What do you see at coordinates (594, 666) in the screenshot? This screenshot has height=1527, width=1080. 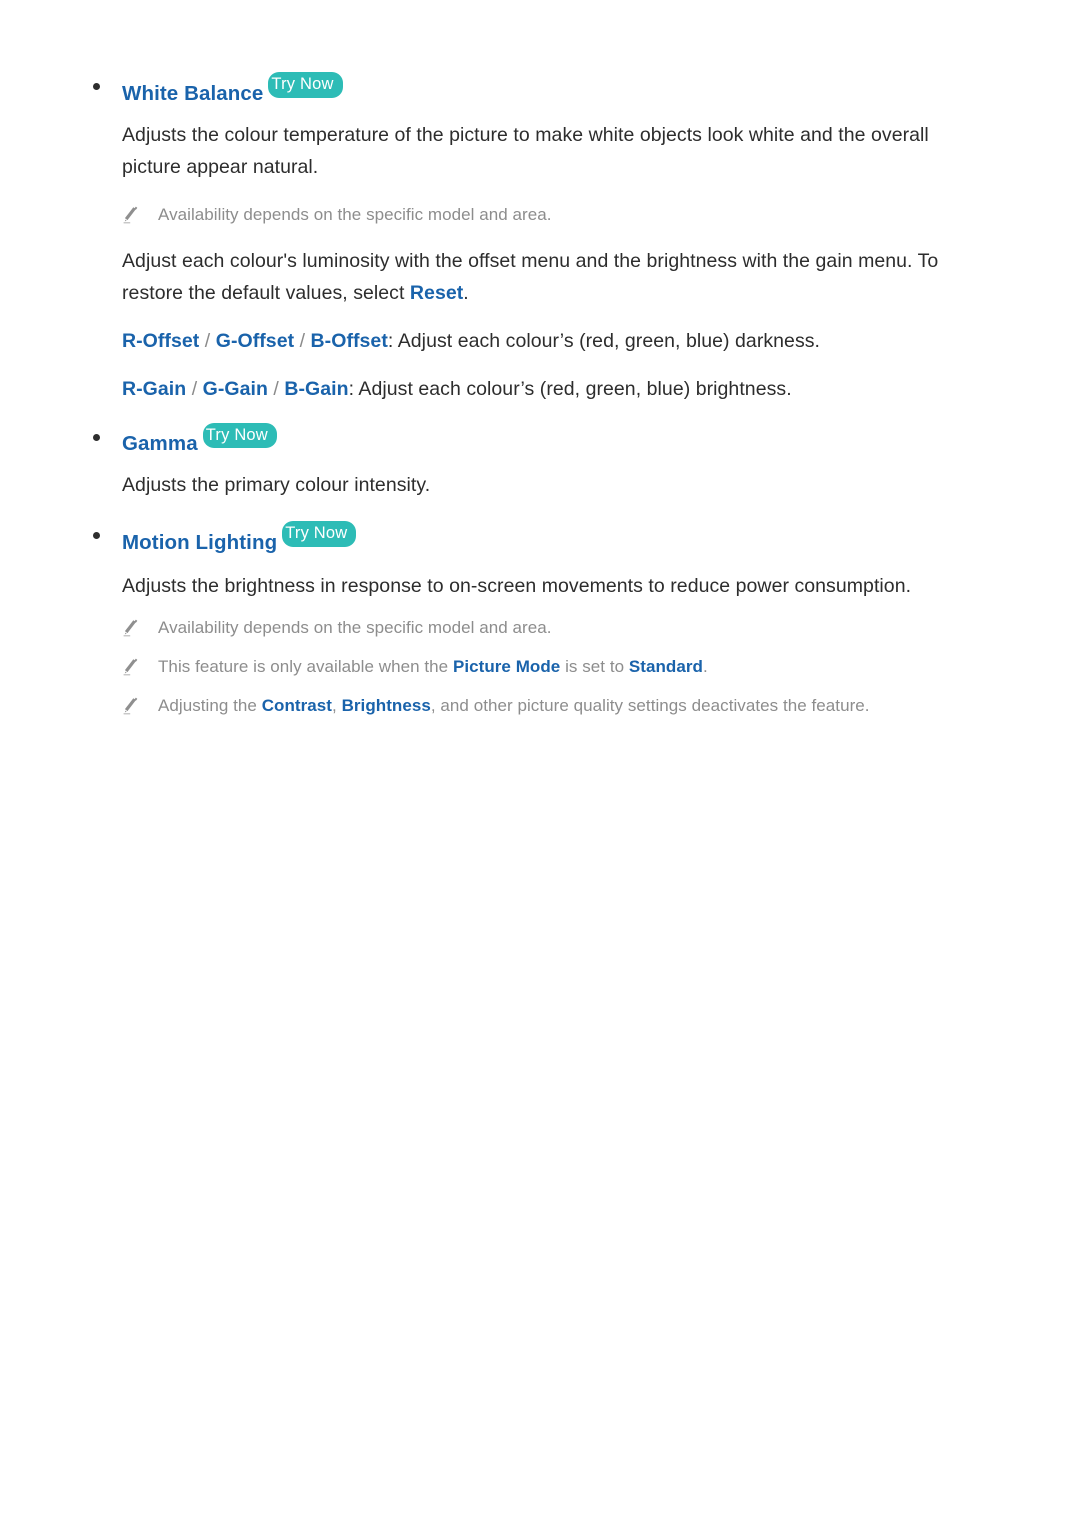 I see `note-text-part2: is set to` at bounding box center [594, 666].